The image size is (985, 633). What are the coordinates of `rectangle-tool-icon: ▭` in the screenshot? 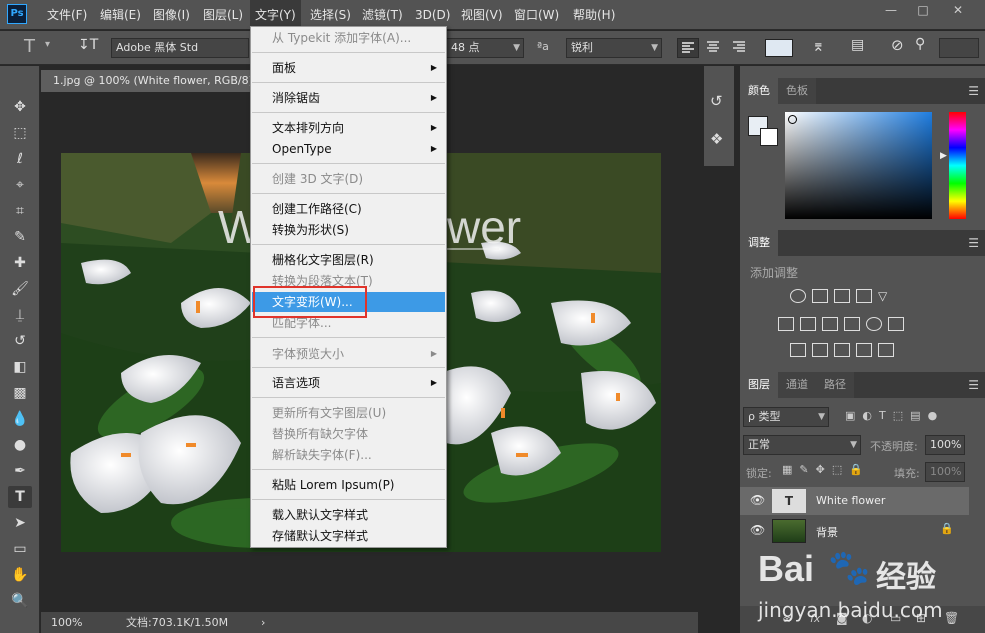 It's located at (20, 549).